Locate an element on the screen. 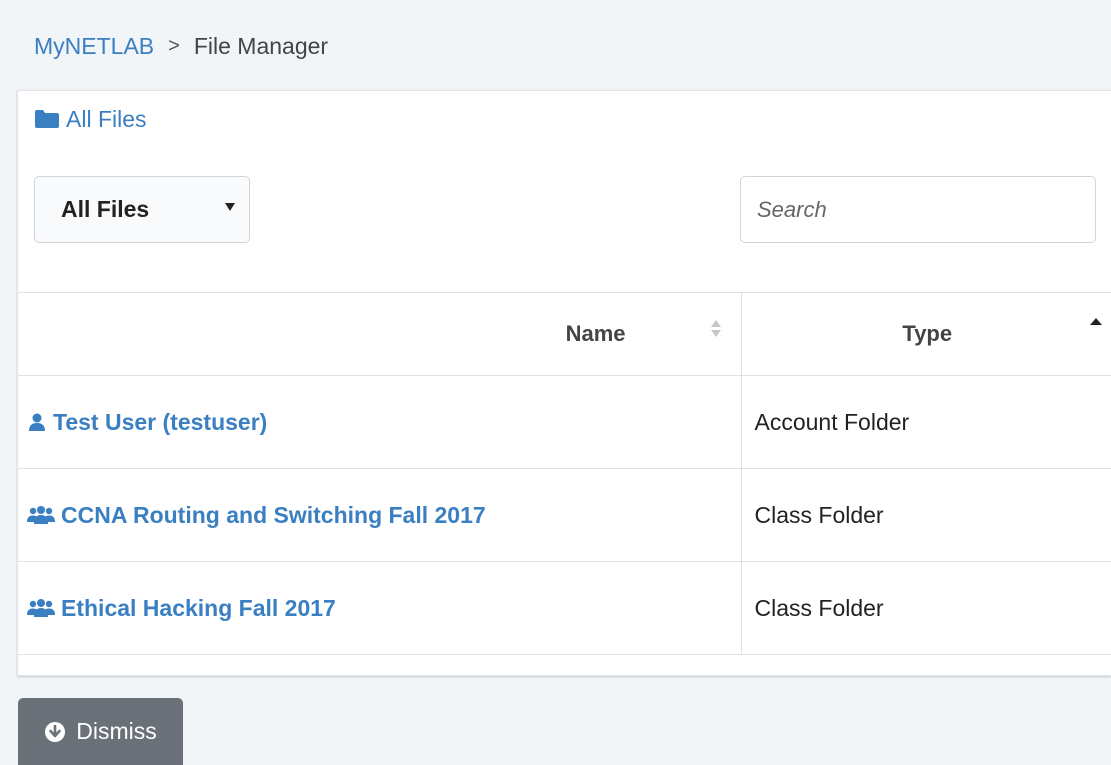  user-icon is located at coordinates (37, 422).